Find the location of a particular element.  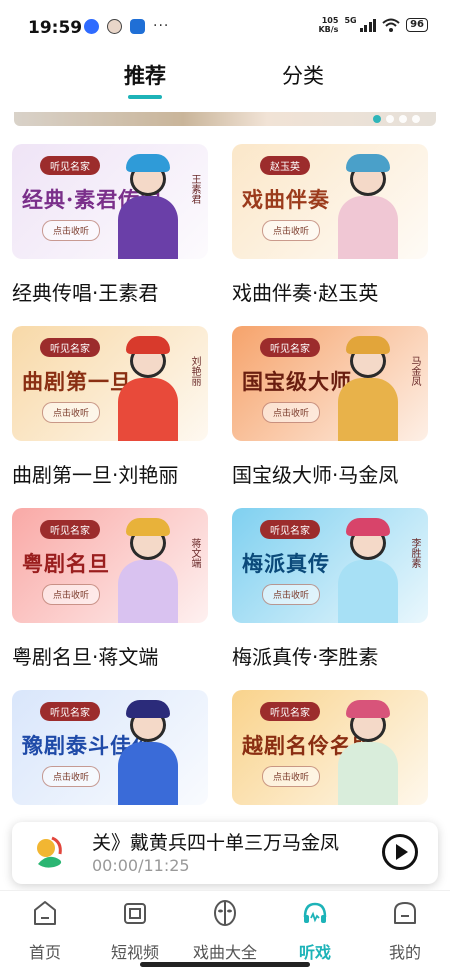

banner-carousel is located at coordinates (225, 119).